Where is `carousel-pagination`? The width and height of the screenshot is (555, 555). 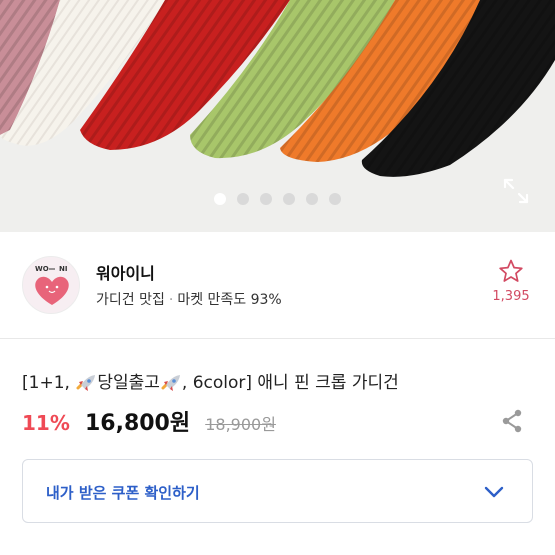 carousel-pagination is located at coordinates (277, 199).